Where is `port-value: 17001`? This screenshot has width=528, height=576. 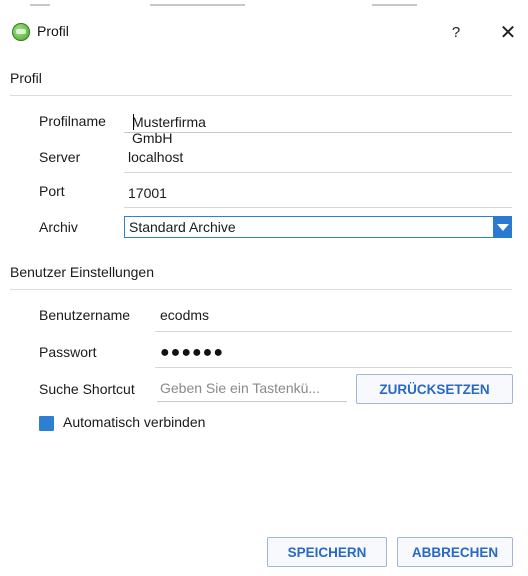
port-value: 17001 is located at coordinates (147, 193).